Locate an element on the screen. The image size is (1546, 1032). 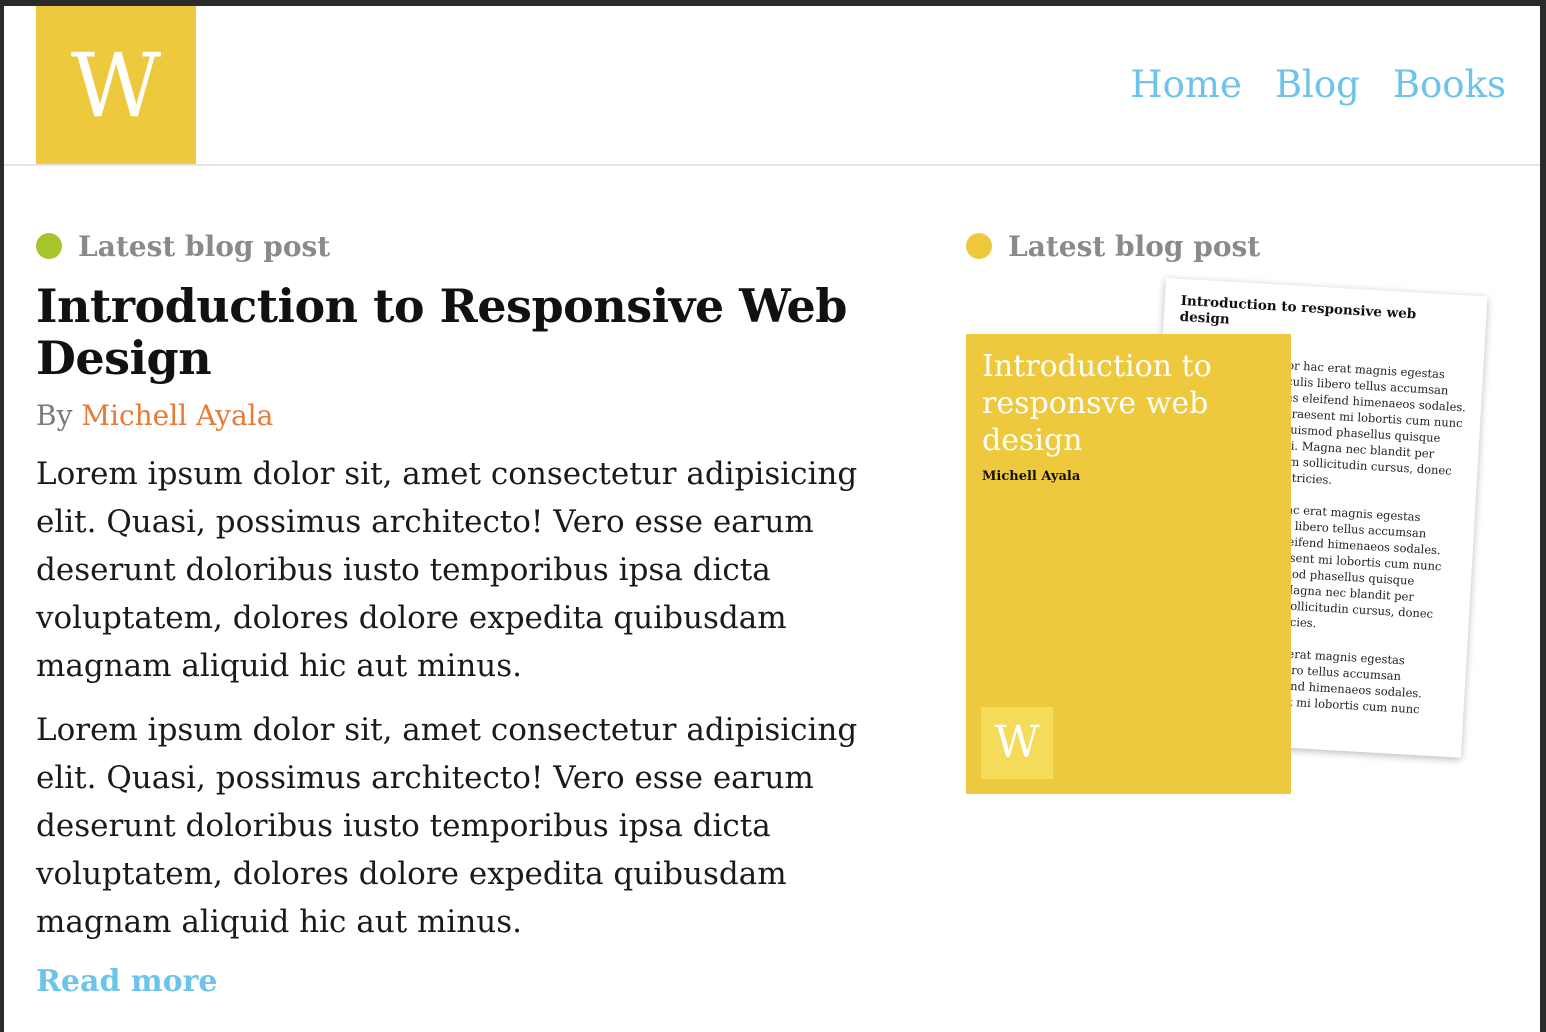
nav-blog-link: Blog is located at coordinates (1317, 85).